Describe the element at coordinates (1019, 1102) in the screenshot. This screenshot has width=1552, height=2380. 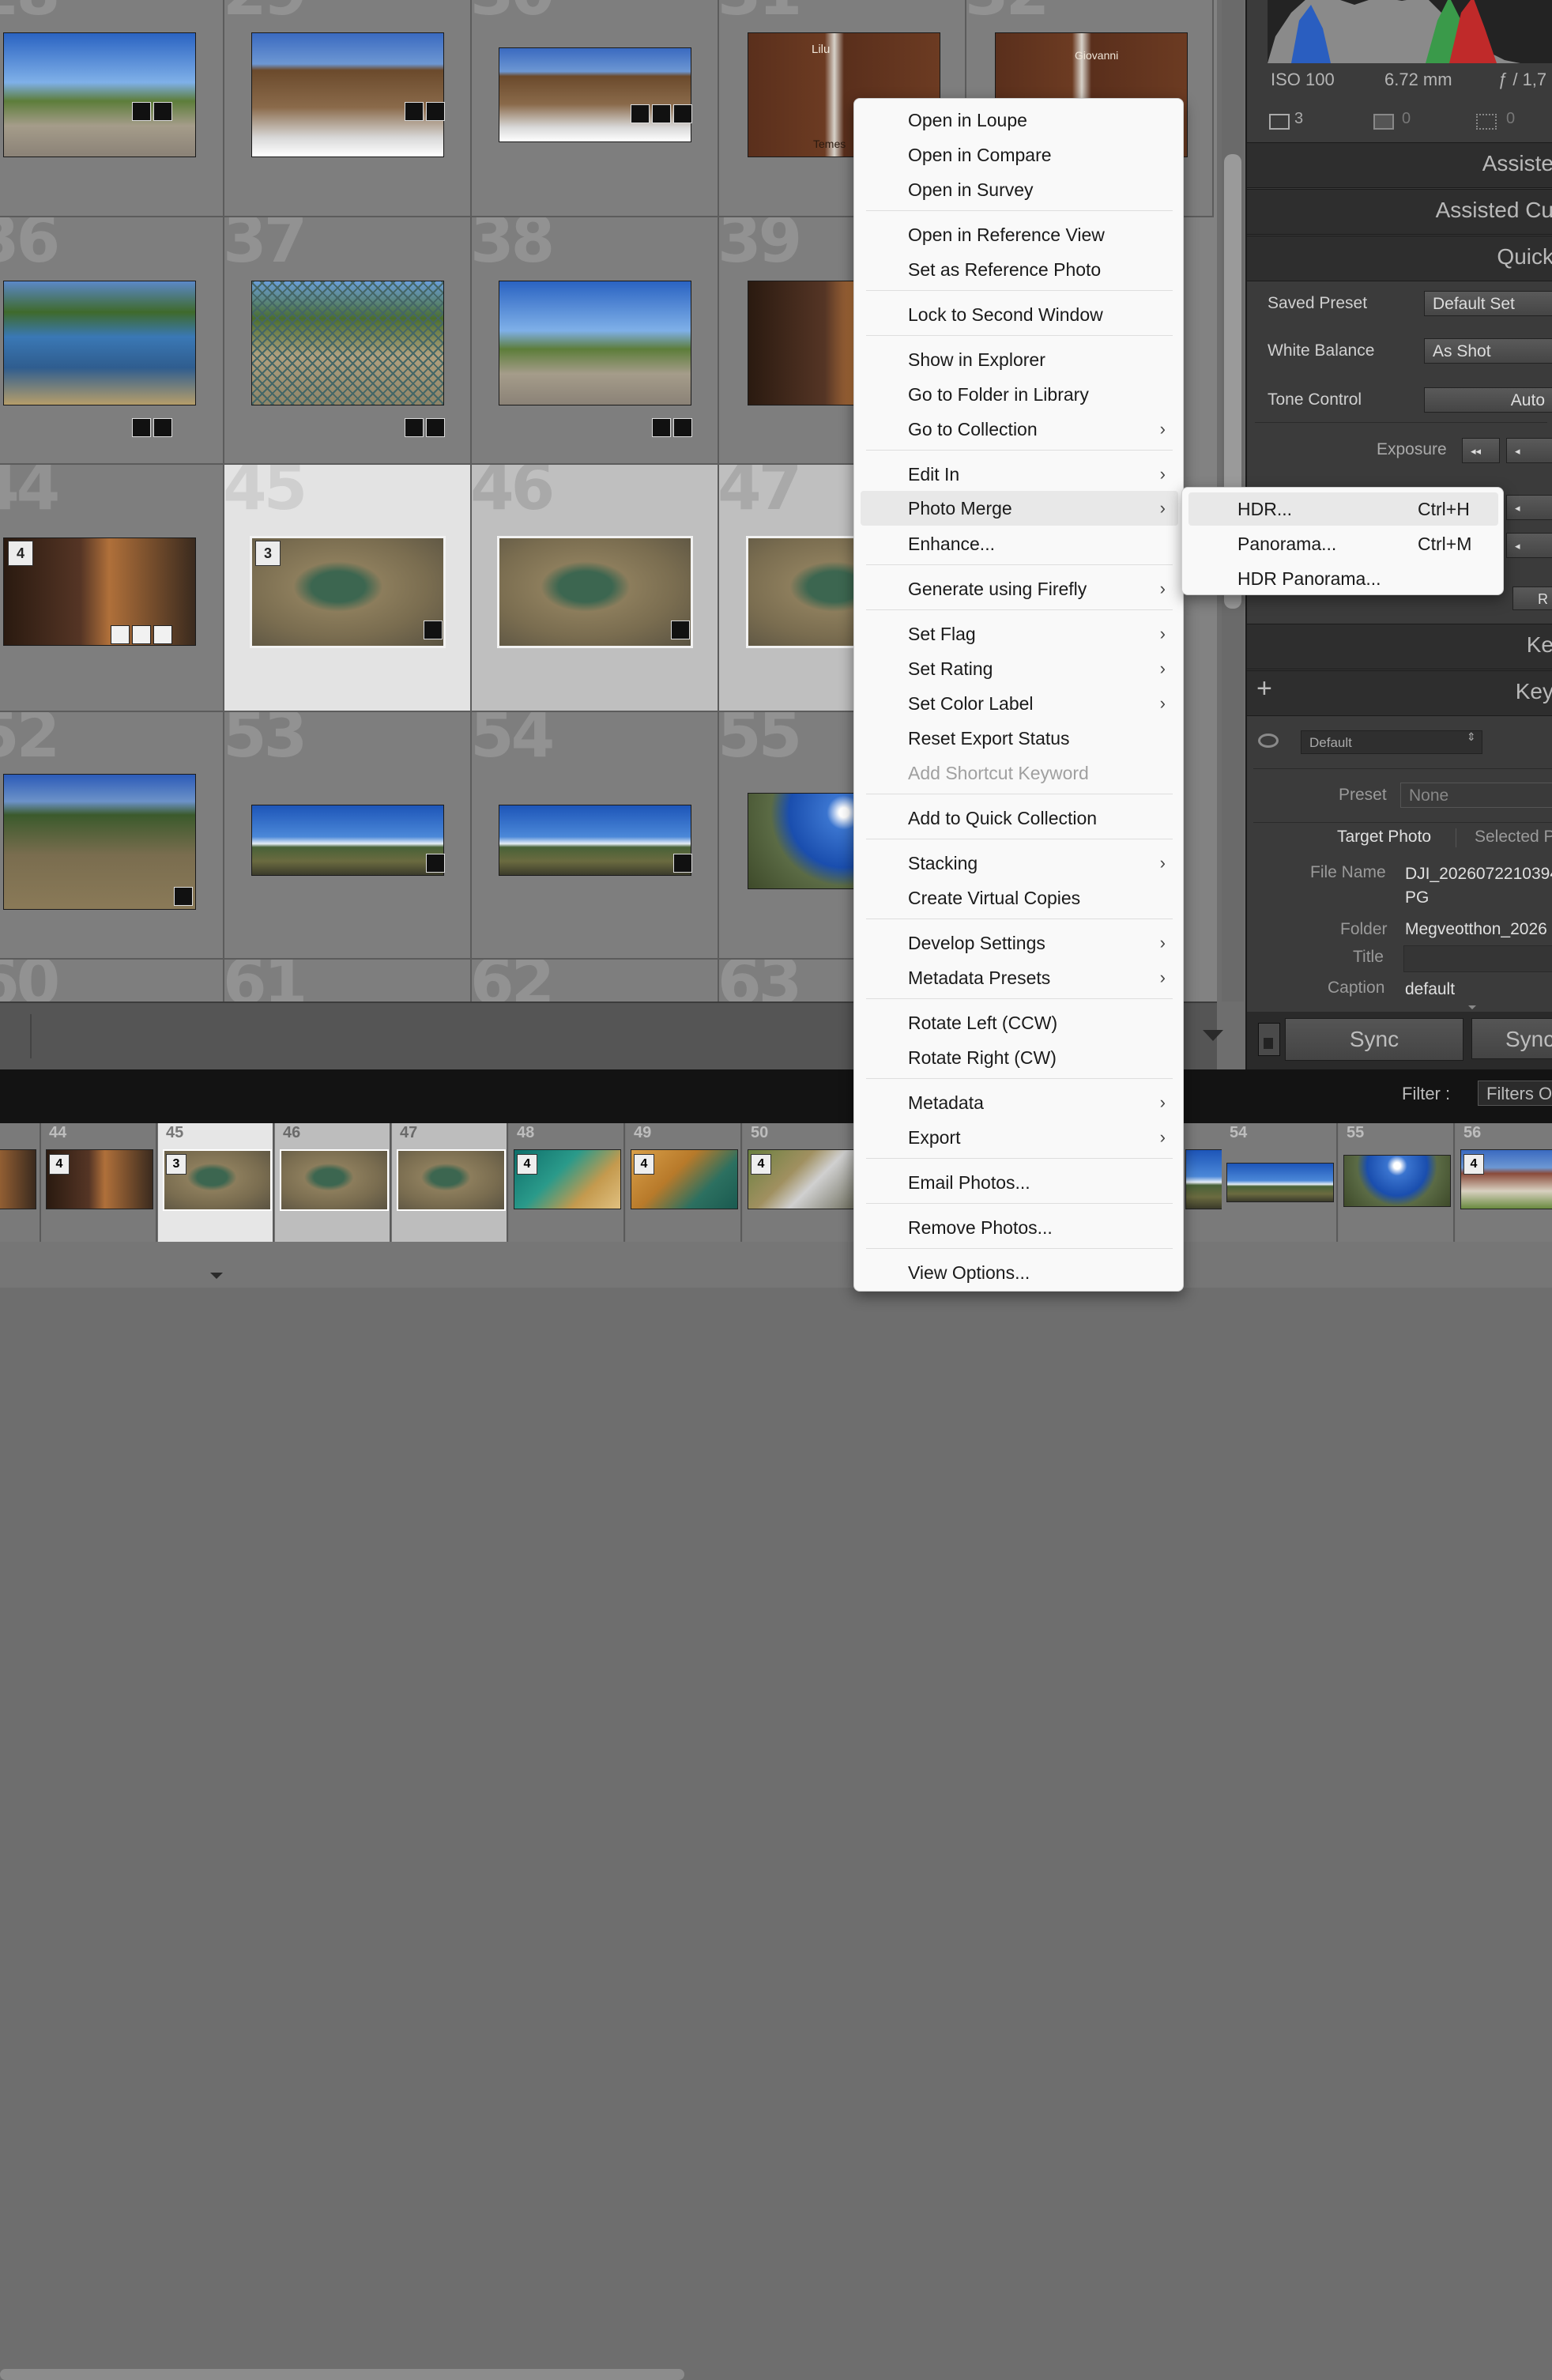
I see `menu-item-metadata: Metadata ›` at that location.